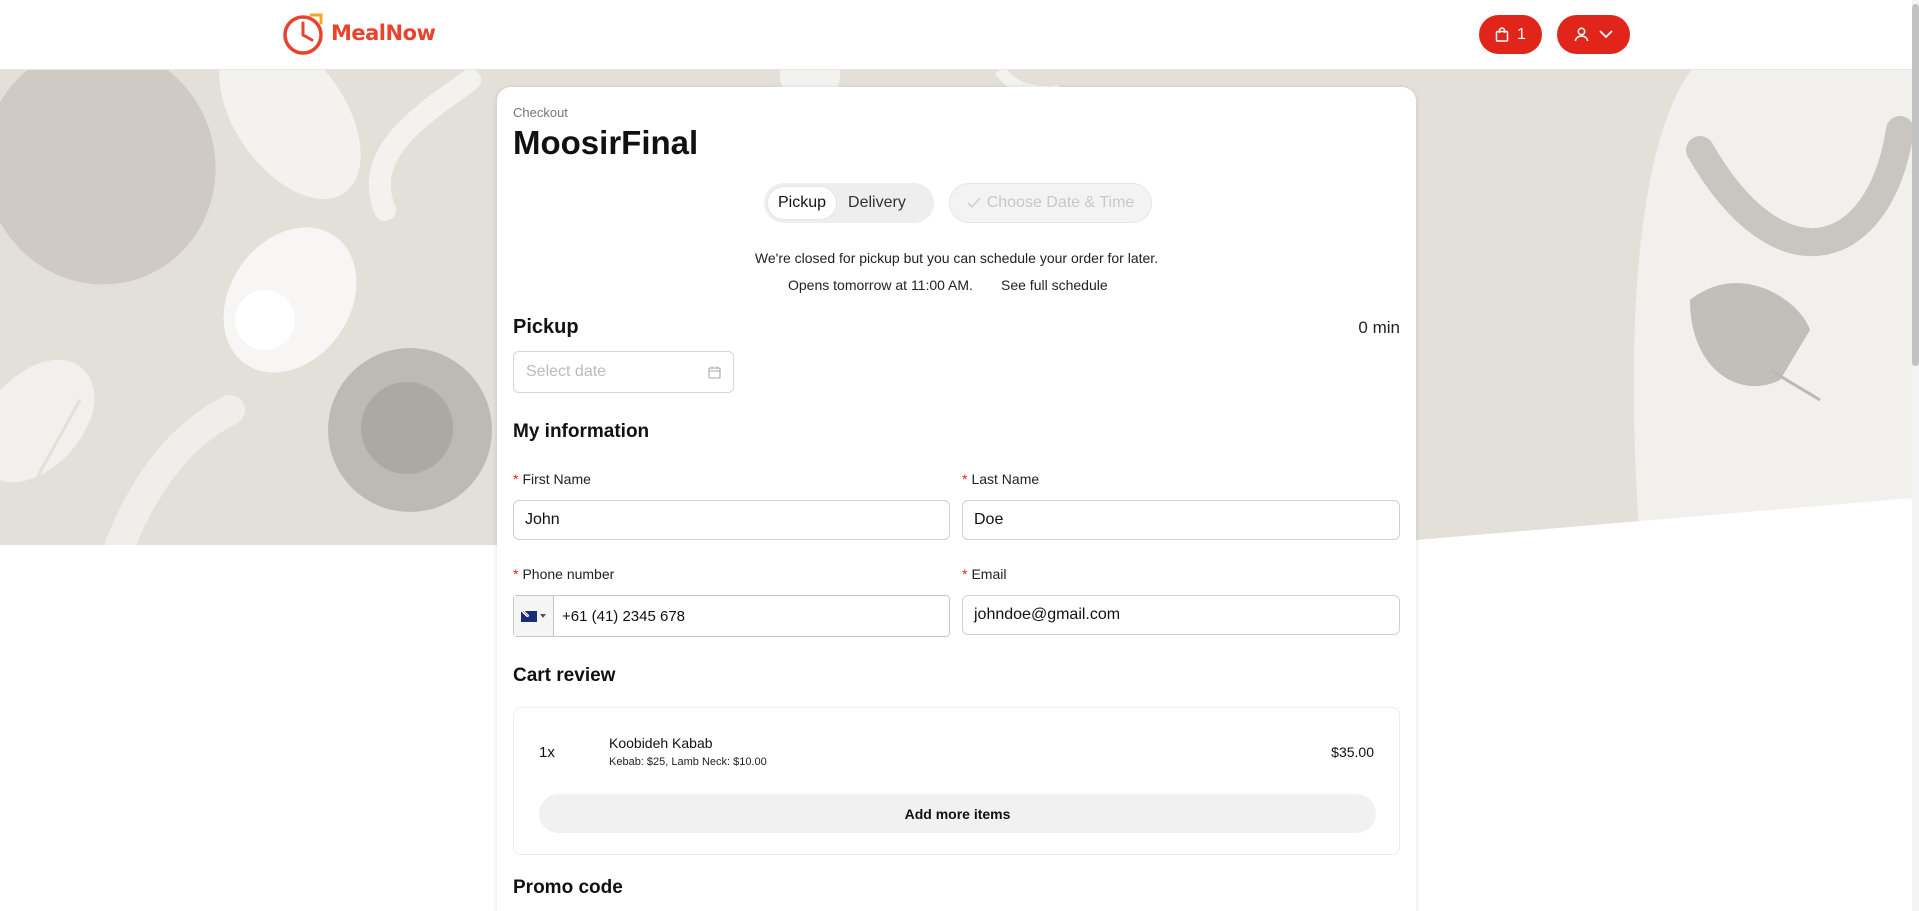 Image resolution: width=1919 pixels, height=911 pixels. What do you see at coordinates (547, 752) in the screenshot?
I see `item-quantity: 1x` at bounding box center [547, 752].